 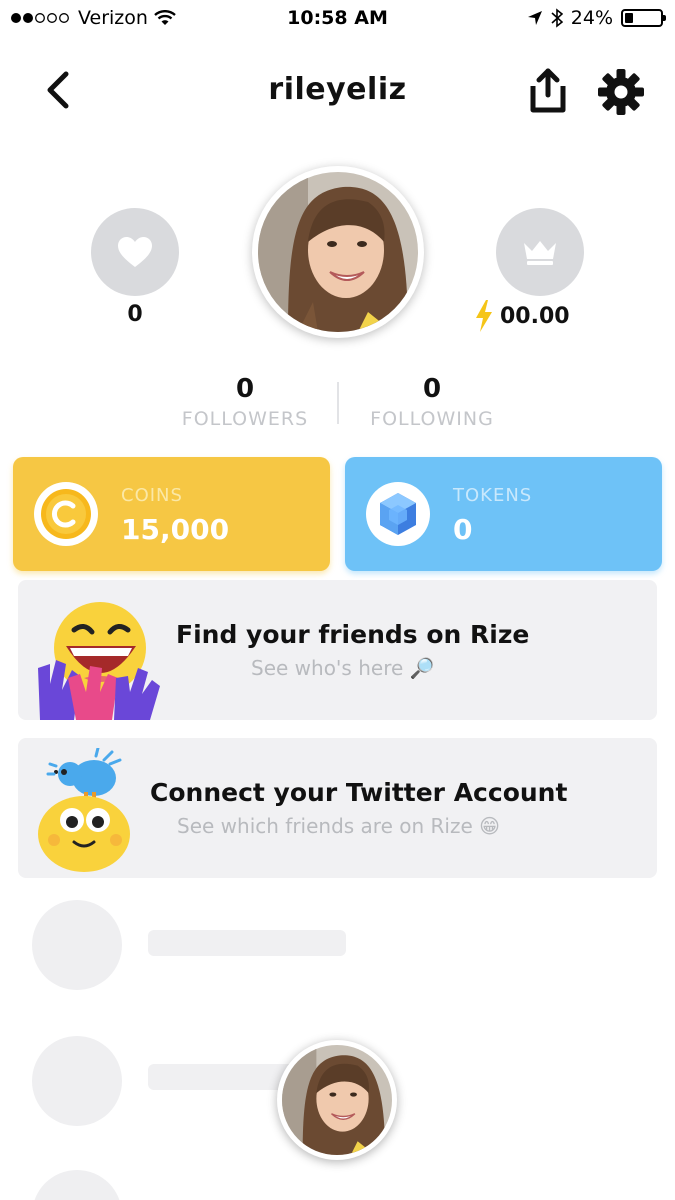 I want to click on following-label: FOLLOWING, so click(x=432, y=419).